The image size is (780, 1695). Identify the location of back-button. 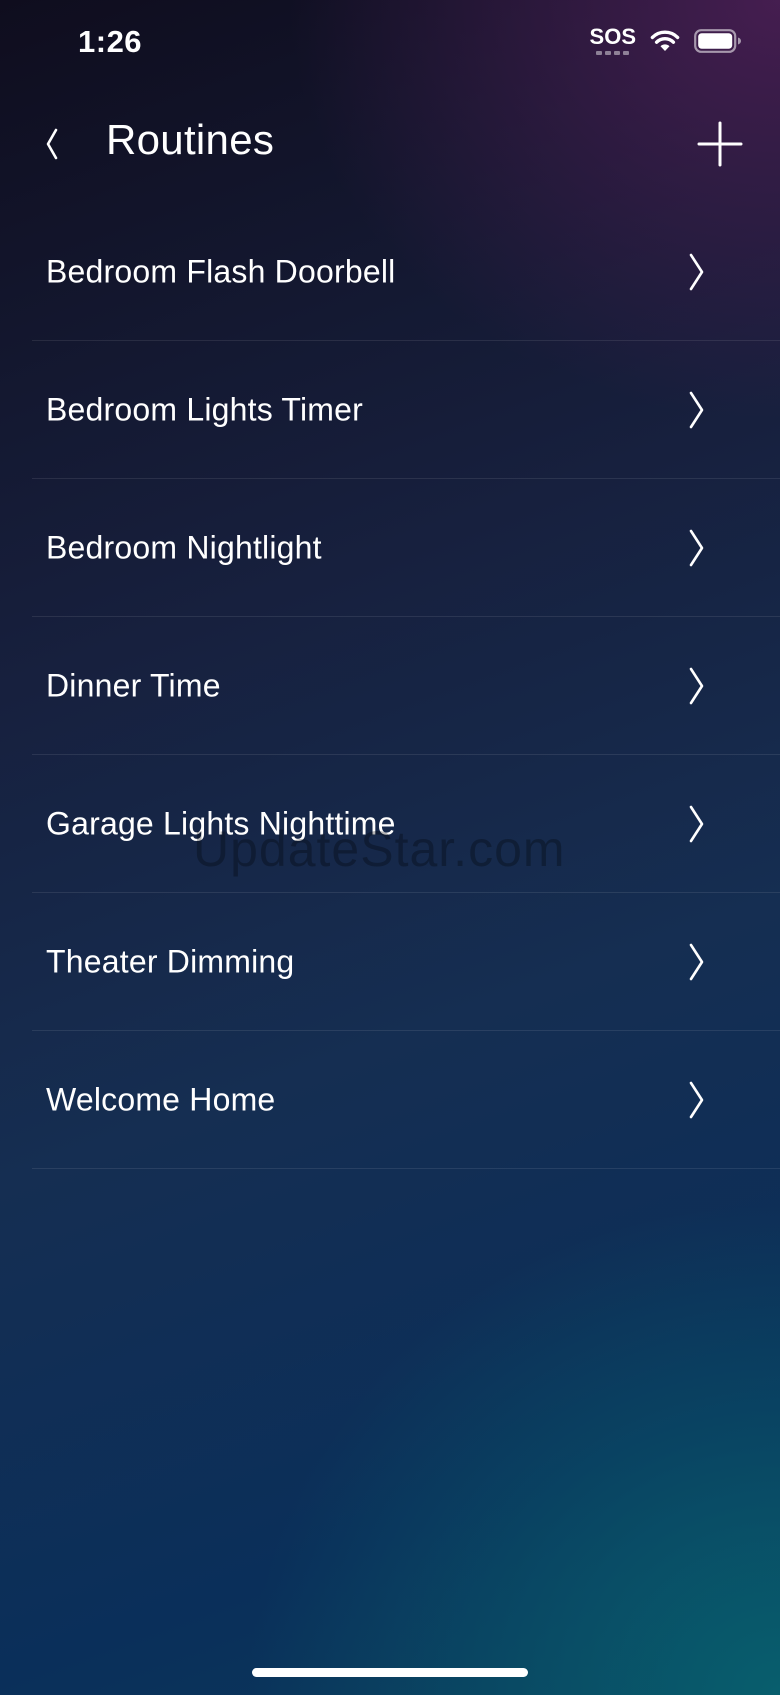
(53, 144).